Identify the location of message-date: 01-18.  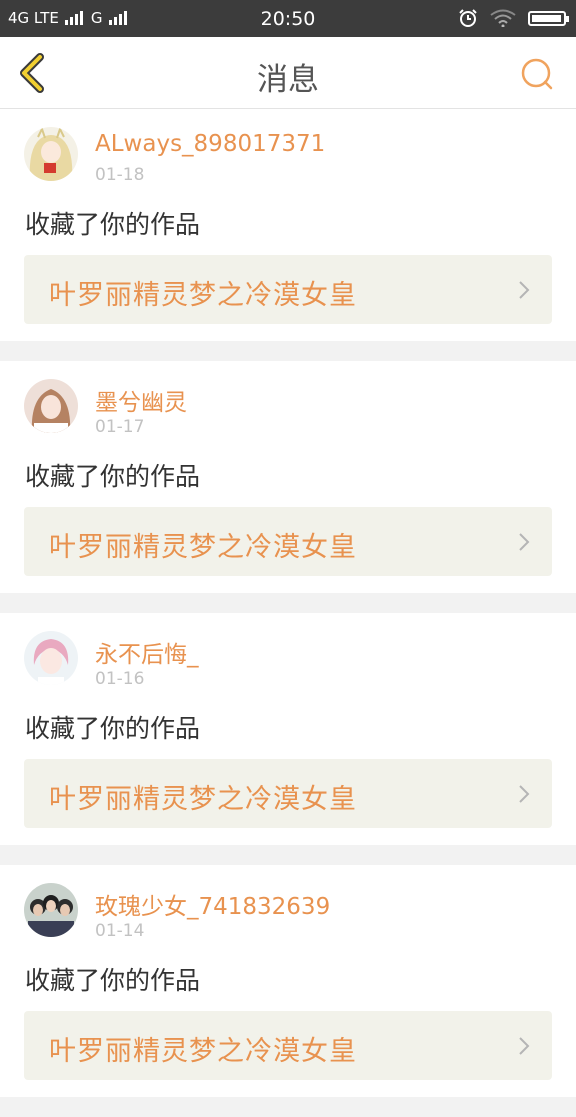
(120, 175).